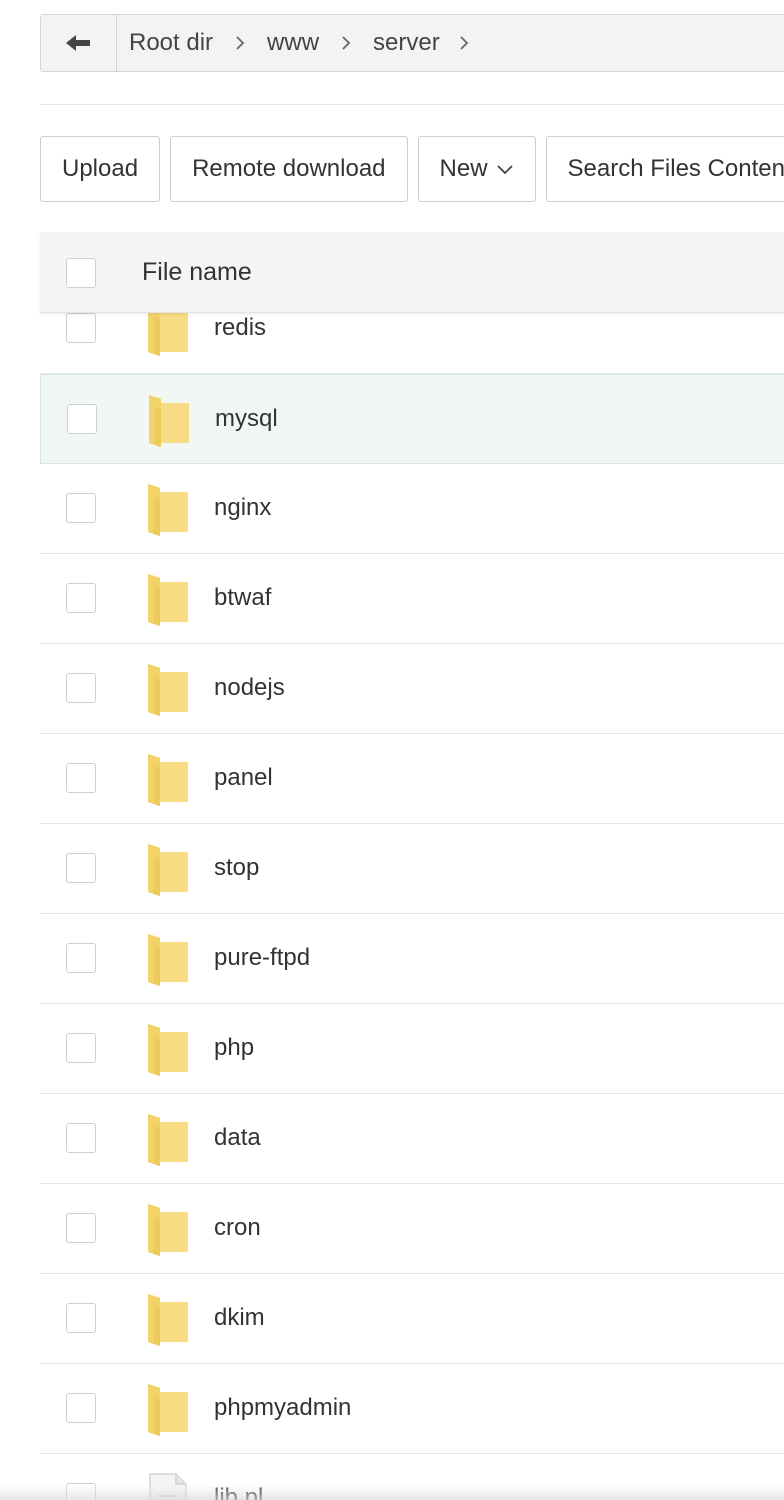 This screenshot has width=784, height=1500. What do you see at coordinates (237, 1228) in the screenshot?
I see `file-name-link: cron` at bounding box center [237, 1228].